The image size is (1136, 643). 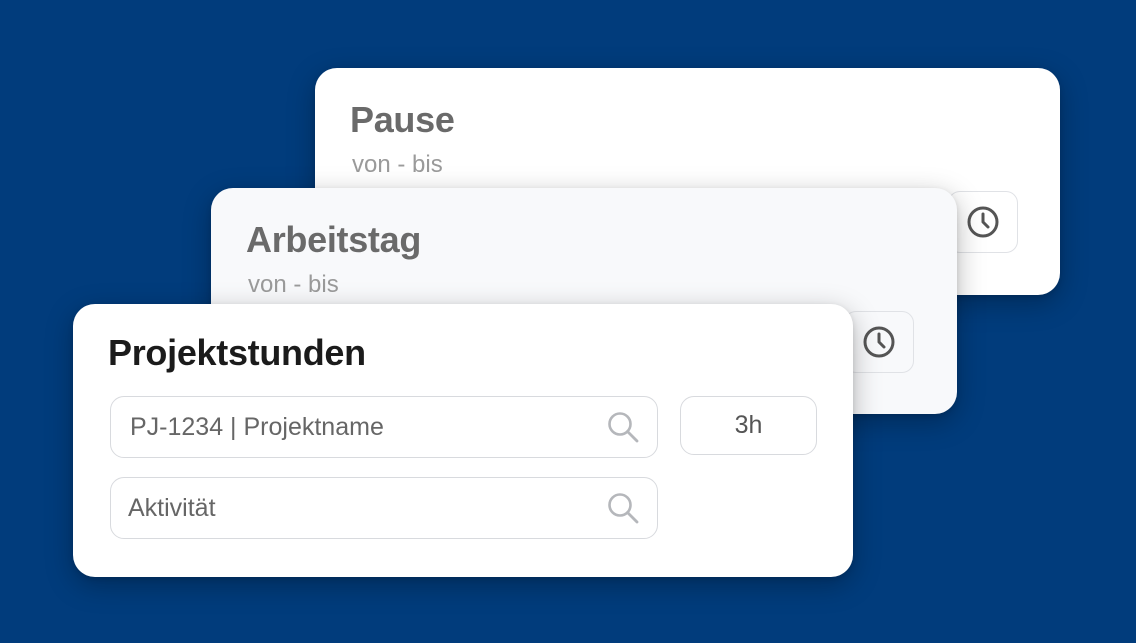 What do you see at coordinates (360, 508) in the screenshot?
I see `activity-search-input` at bounding box center [360, 508].